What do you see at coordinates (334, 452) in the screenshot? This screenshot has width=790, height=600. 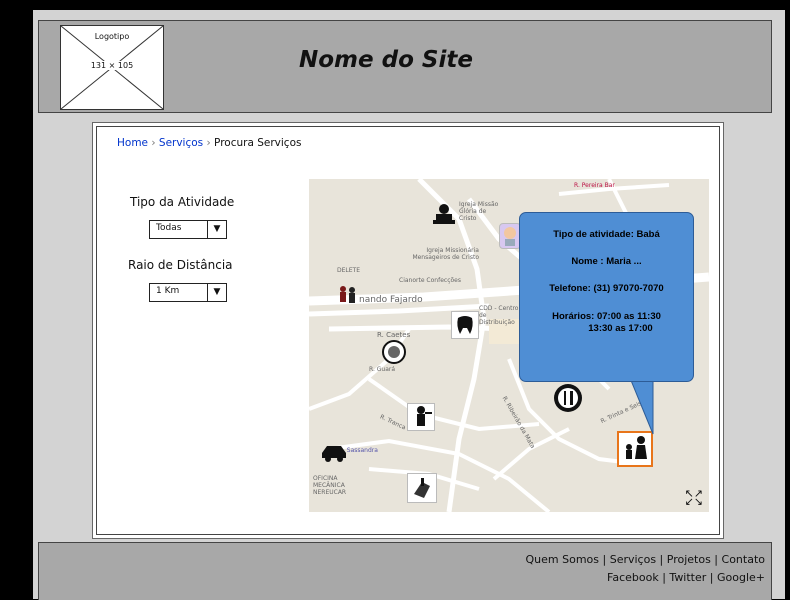 I see `car-mechanic-icon` at bounding box center [334, 452].